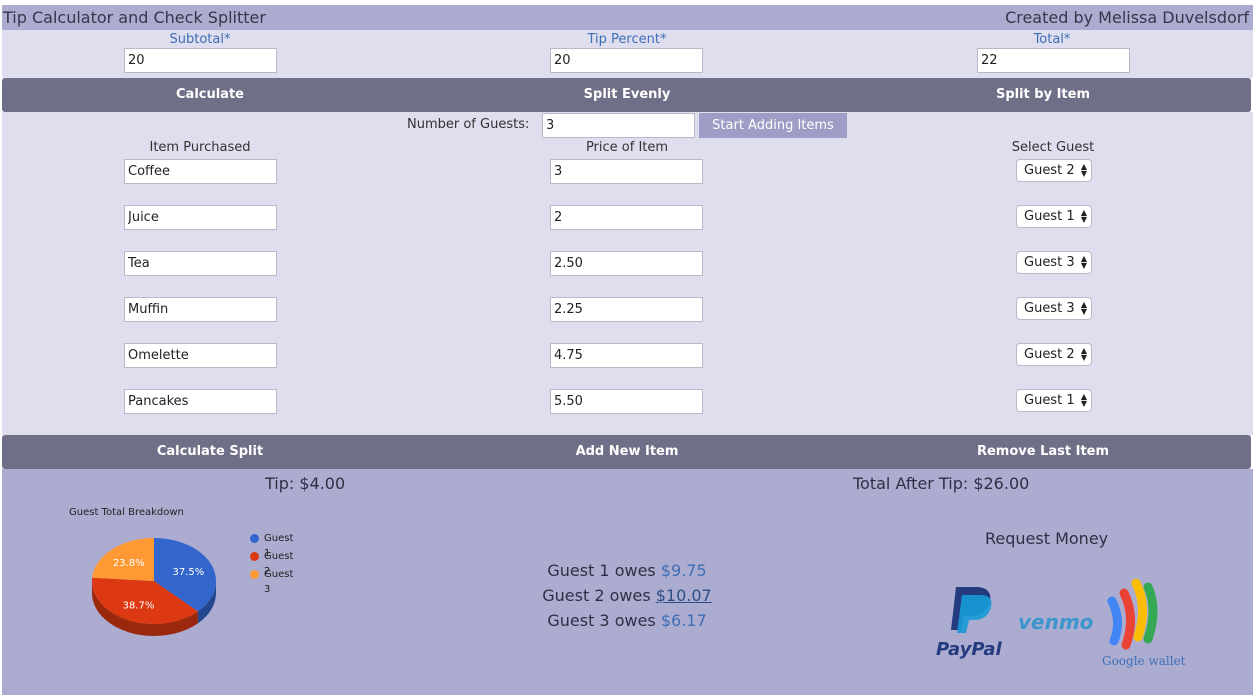 The width and height of the screenshot is (1256, 695). Describe the element at coordinates (684, 595) in the screenshot. I see `owes-amount-link: $10.07` at that location.